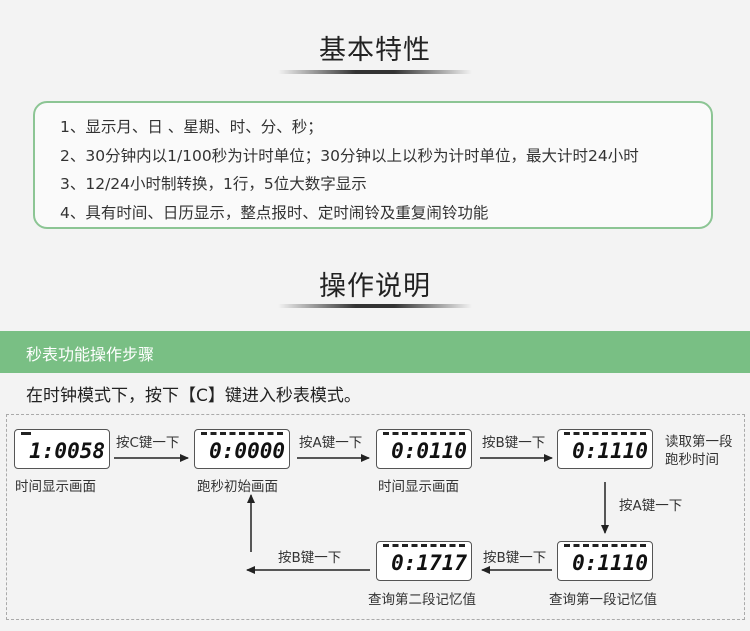 This screenshot has width=750, height=631. What do you see at coordinates (247, 451) in the screenshot?
I see `lcd-digits: 0:0000` at bounding box center [247, 451].